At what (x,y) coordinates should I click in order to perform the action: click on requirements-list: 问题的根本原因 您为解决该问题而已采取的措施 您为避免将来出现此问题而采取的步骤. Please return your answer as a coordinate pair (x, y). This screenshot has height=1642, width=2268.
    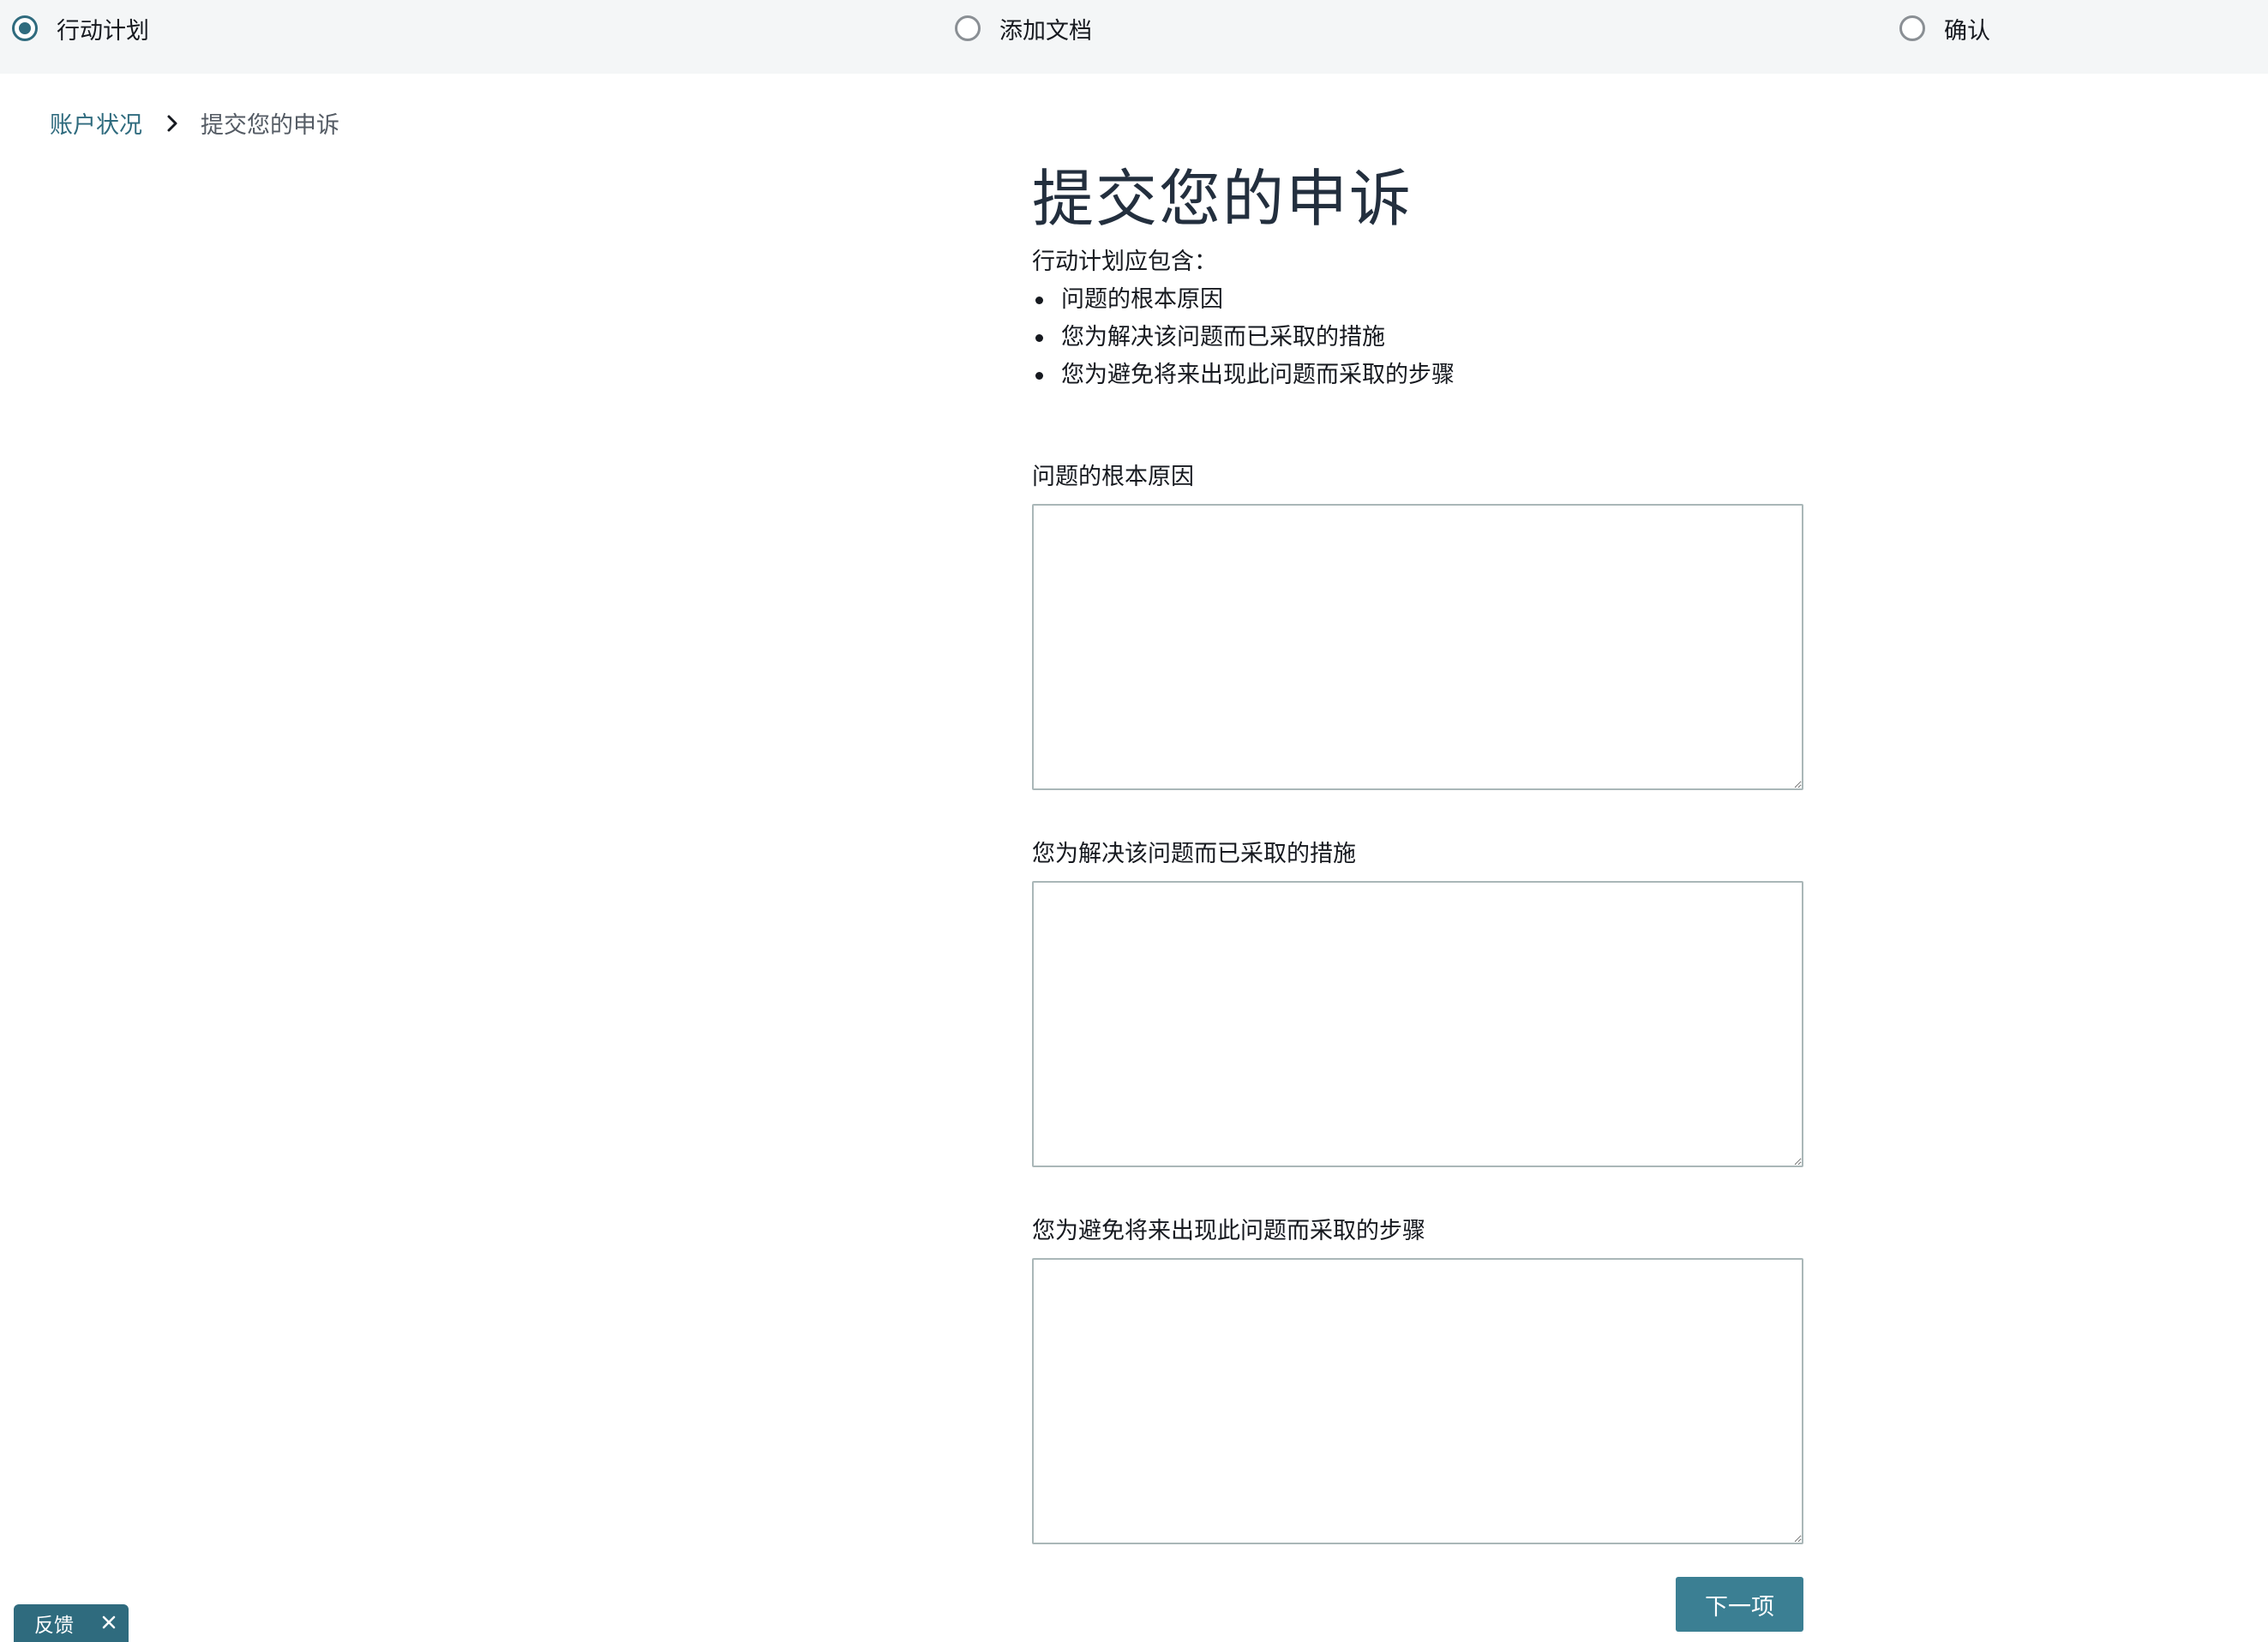
    Looking at the image, I should click on (1417, 337).